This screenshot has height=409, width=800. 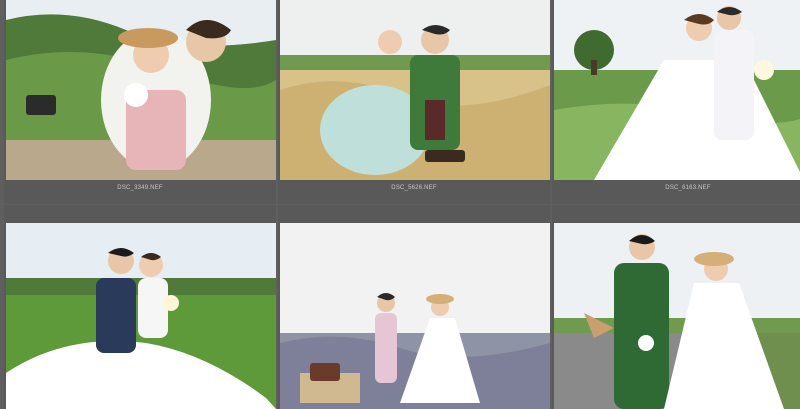 I want to click on photo-couple-hay, so click(x=415, y=90).